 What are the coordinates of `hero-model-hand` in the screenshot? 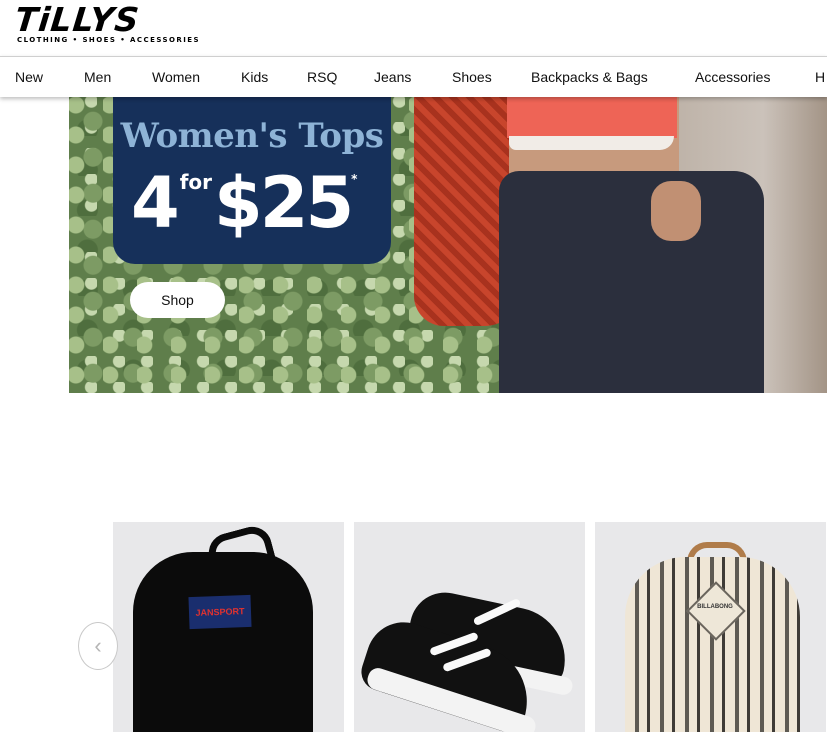 It's located at (676, 211).